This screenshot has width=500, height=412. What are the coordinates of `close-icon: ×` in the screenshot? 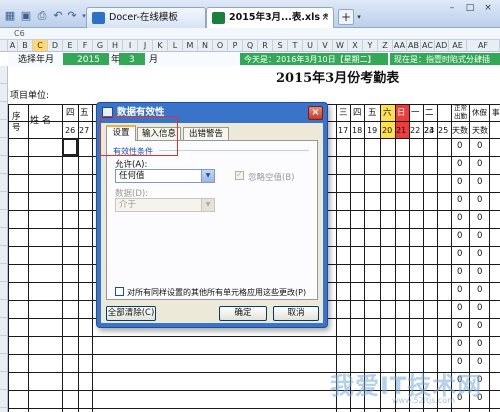 It's located at (315, 113).